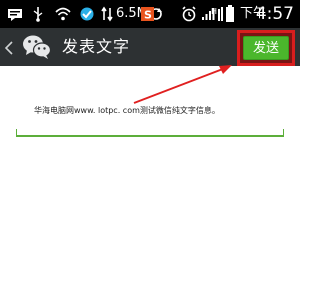 This screenshot has width=320, height=300. I want to click on status-bar: 6.5M S H 下午 4:57, so click(150, 14).